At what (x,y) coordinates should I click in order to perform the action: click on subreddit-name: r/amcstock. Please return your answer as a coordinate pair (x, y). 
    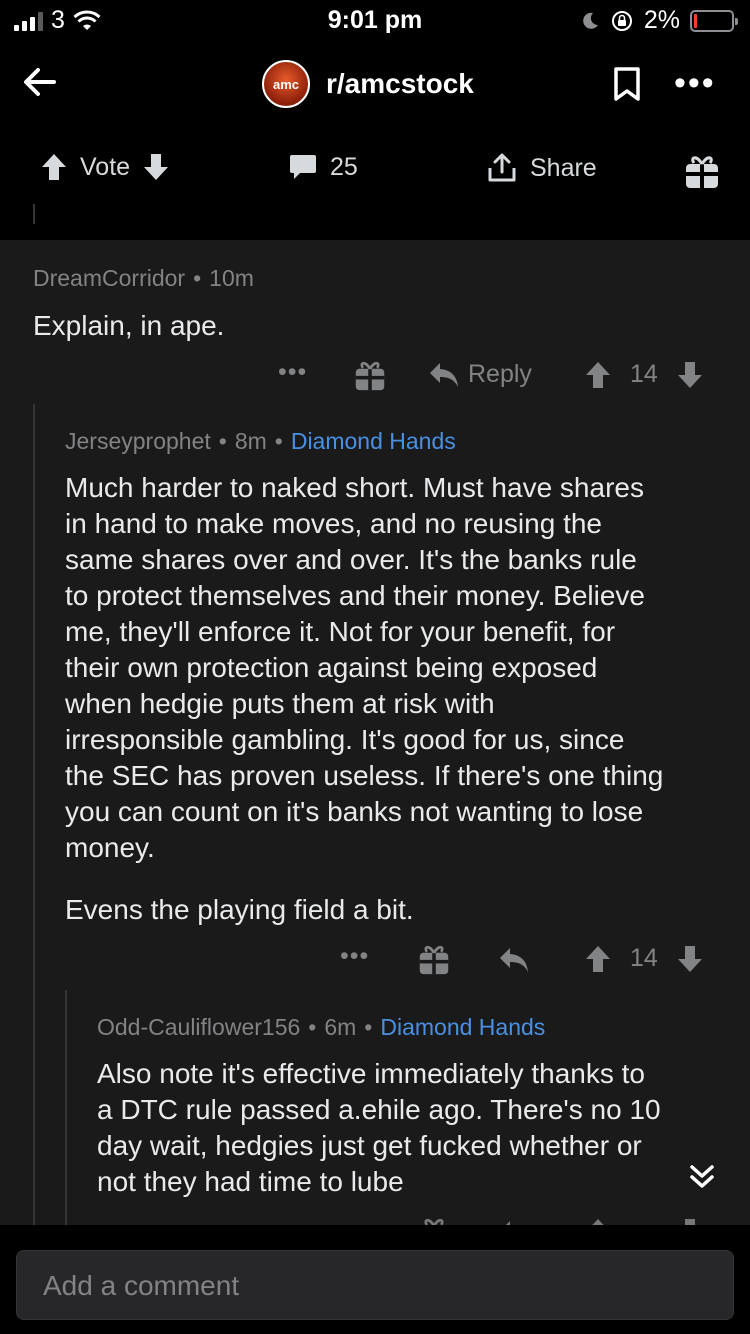
    Looking at the image, I should click on (400, 83).